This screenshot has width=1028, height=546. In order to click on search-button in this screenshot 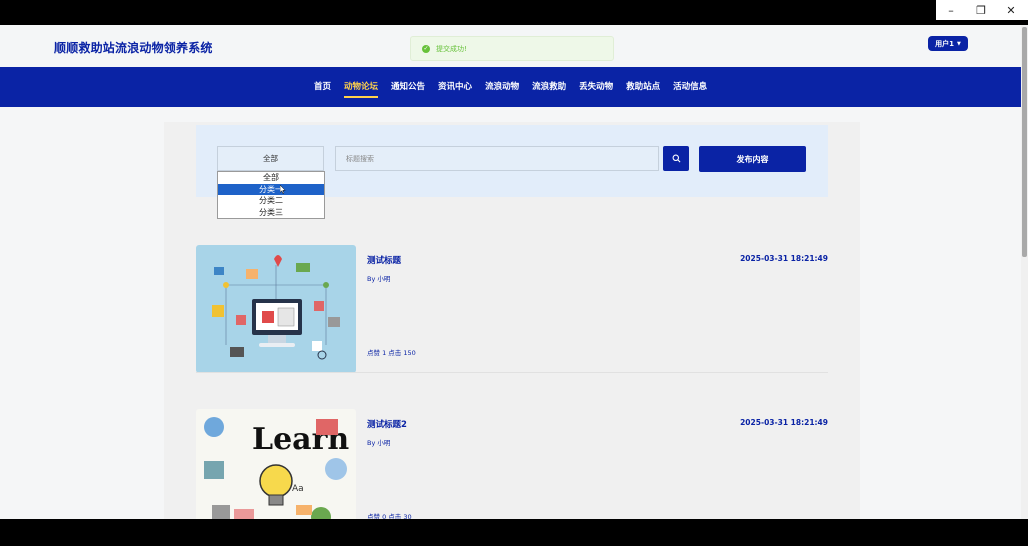, I will do `click(676, 158)`.